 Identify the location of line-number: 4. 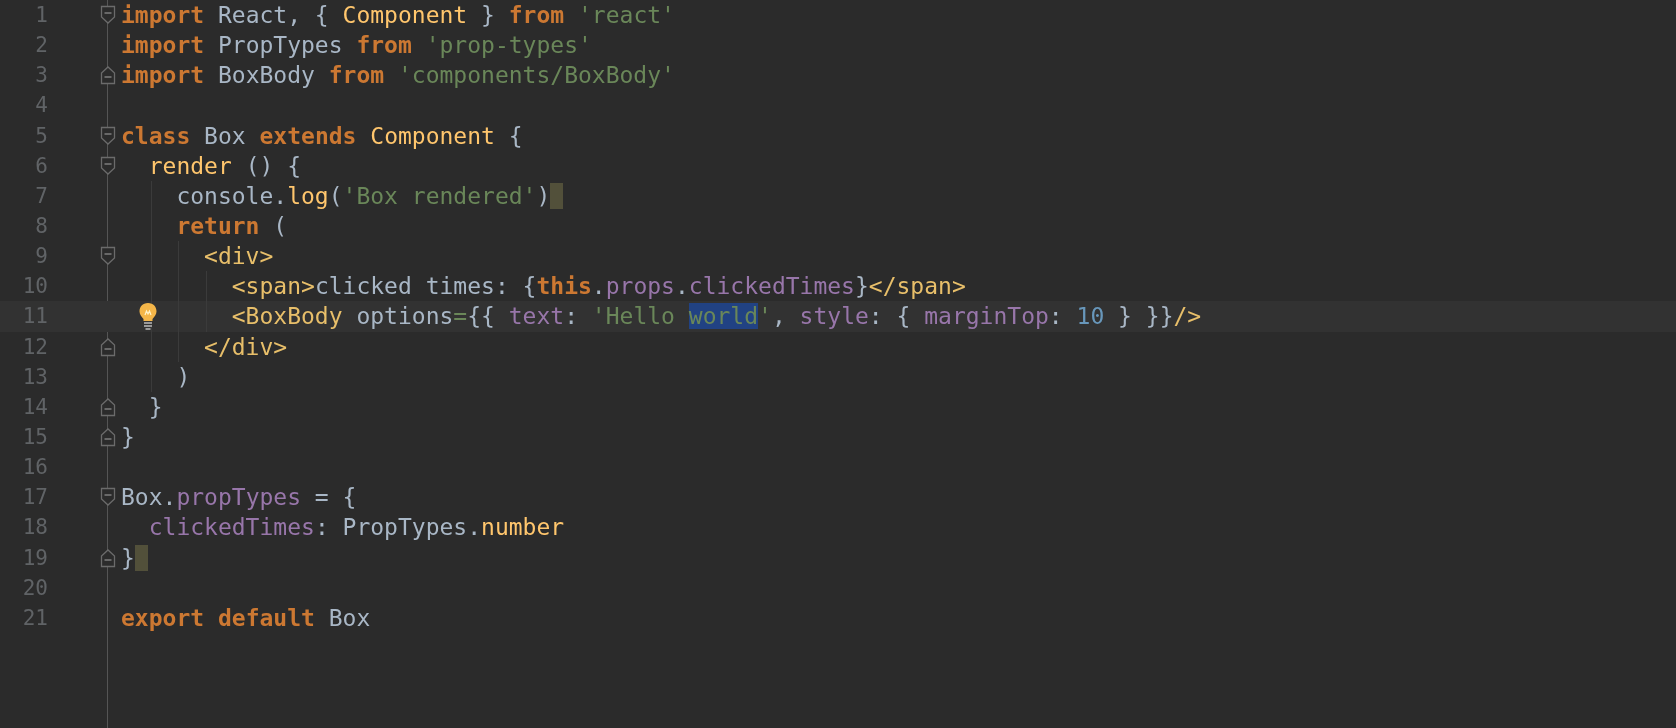
(41, 105).